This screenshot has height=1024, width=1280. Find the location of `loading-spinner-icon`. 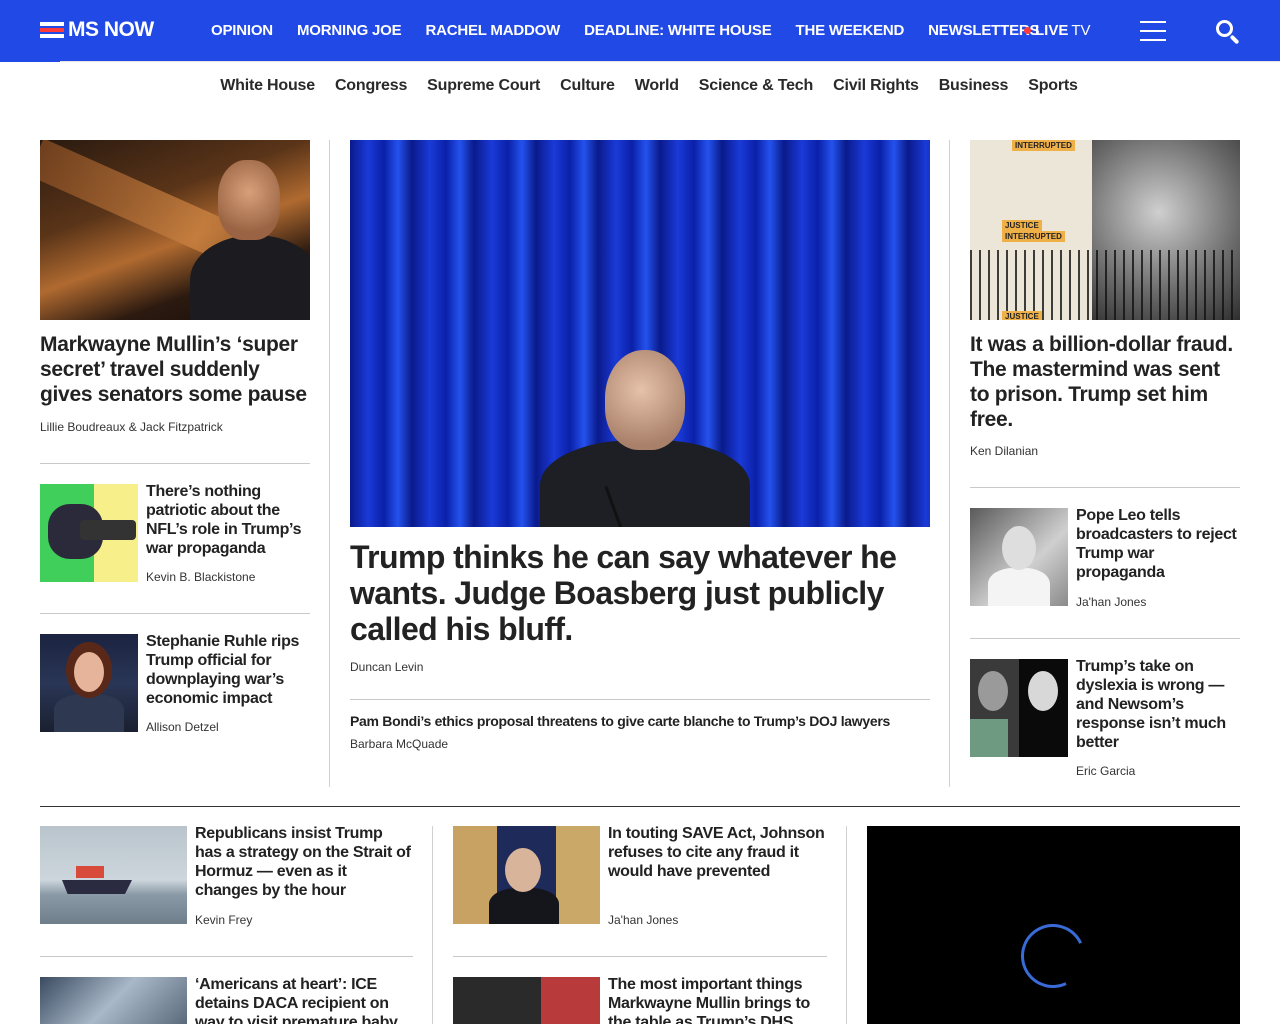

loading-spinner-icon is located at coordinates (1053, 956).